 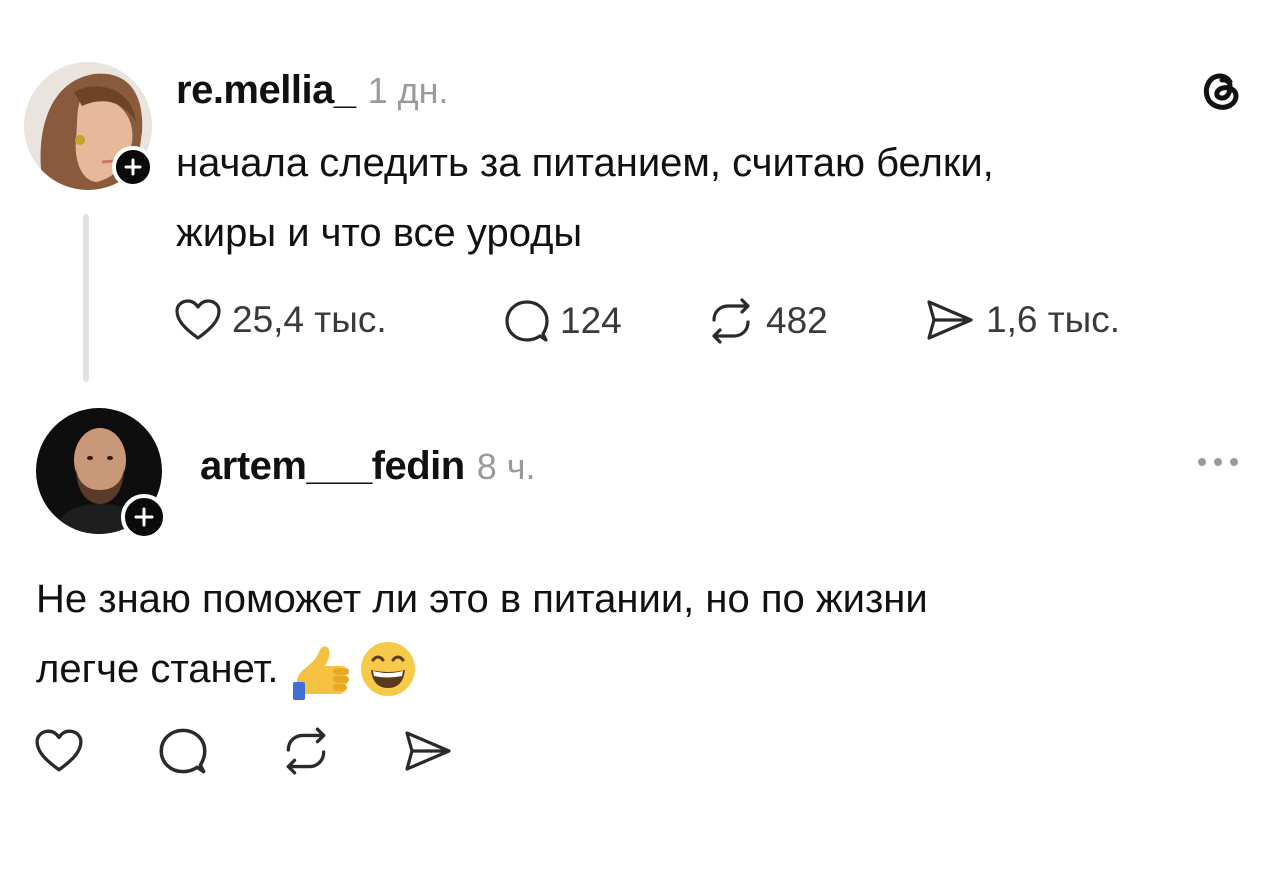 I want to click on reply-like-button, so click(x=59, y=753).